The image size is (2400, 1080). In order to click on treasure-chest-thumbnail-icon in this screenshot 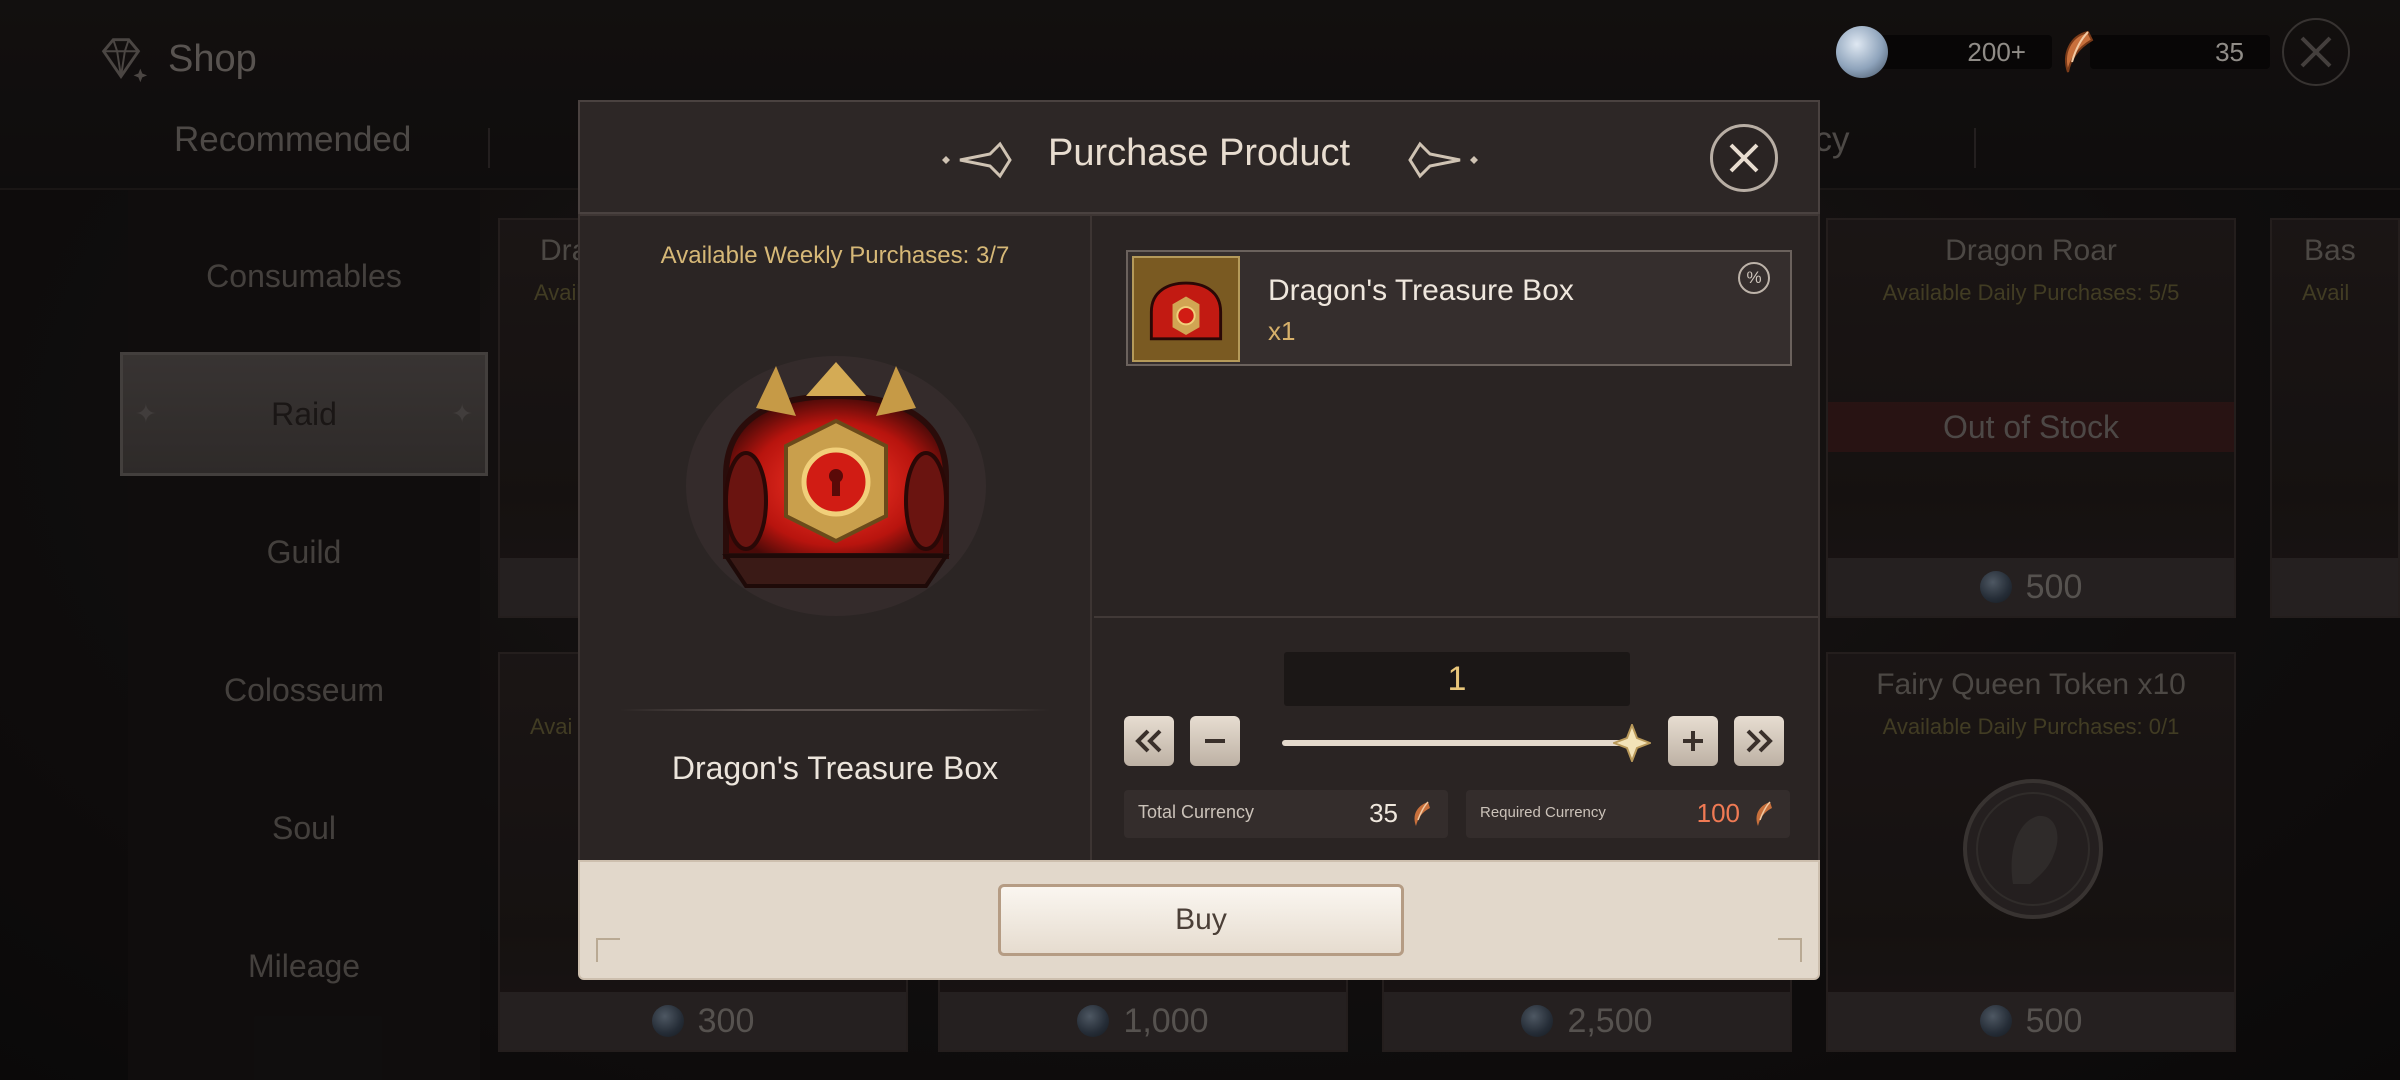, I will do `click(1186, 309)`.